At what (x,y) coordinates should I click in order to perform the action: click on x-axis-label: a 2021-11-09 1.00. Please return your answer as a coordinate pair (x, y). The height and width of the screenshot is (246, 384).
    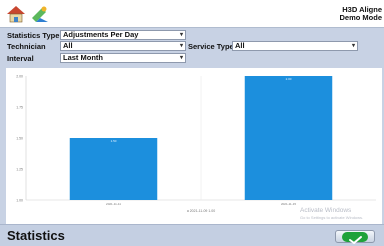
    Looking at the image, I should click on (201, 211).